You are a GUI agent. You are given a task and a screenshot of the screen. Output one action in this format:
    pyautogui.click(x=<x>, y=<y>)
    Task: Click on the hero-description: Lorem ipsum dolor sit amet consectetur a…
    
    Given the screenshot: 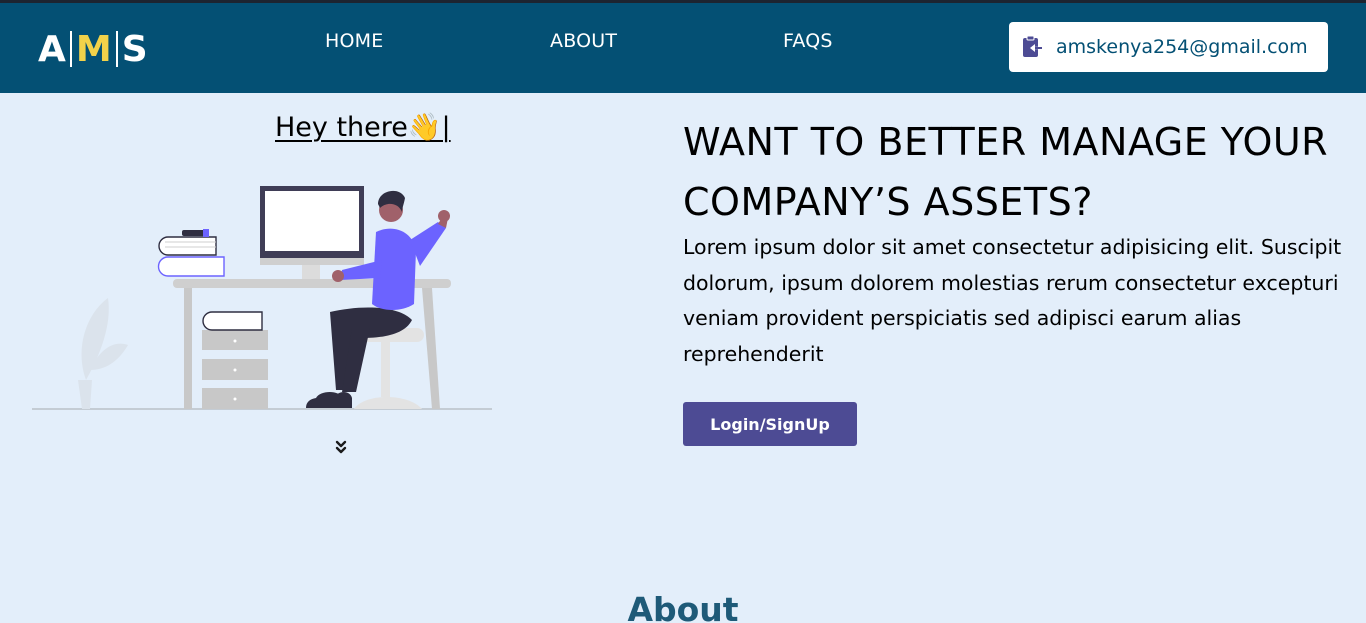 What is the action you would take?
    pyautogui.click(x=1012, y=300)
    